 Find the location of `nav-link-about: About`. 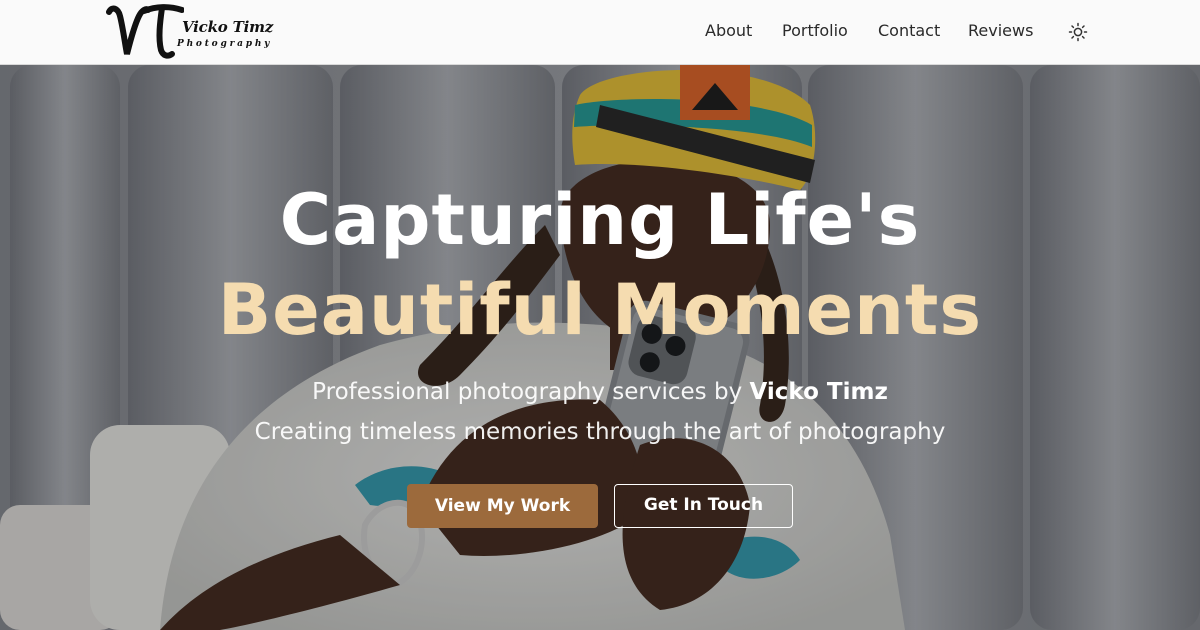

nav-link-about: About is located at coordinates (728, 30).